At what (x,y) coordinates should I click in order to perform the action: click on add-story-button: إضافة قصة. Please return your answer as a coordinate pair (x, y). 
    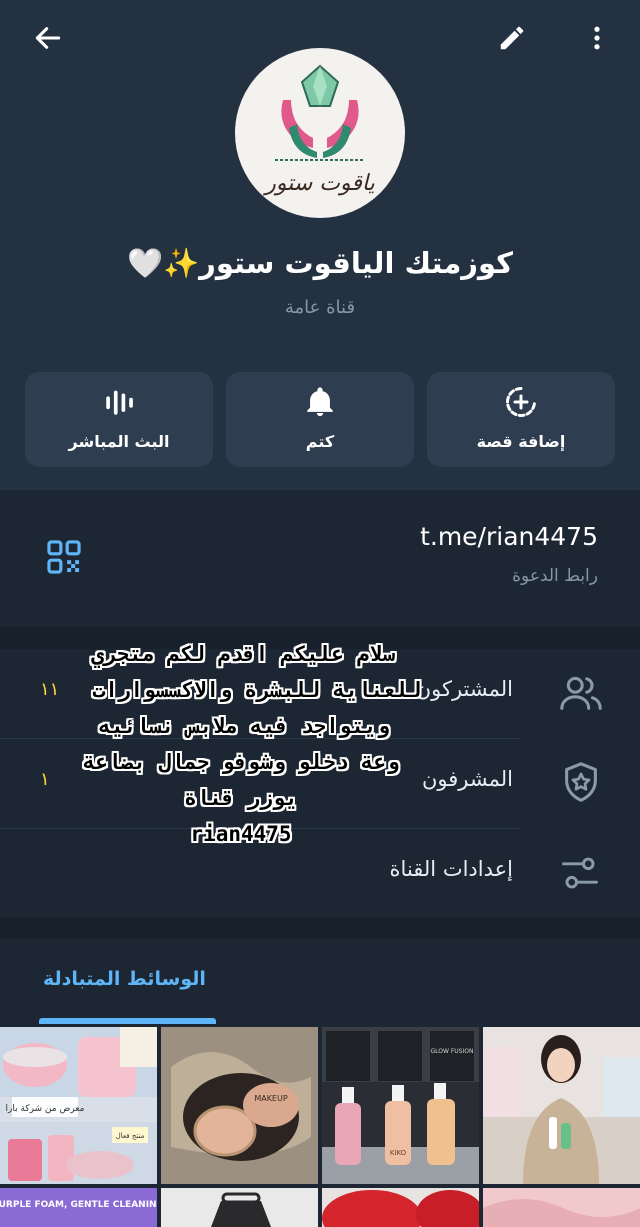
    Looking at the image, I should click on (521, 419).